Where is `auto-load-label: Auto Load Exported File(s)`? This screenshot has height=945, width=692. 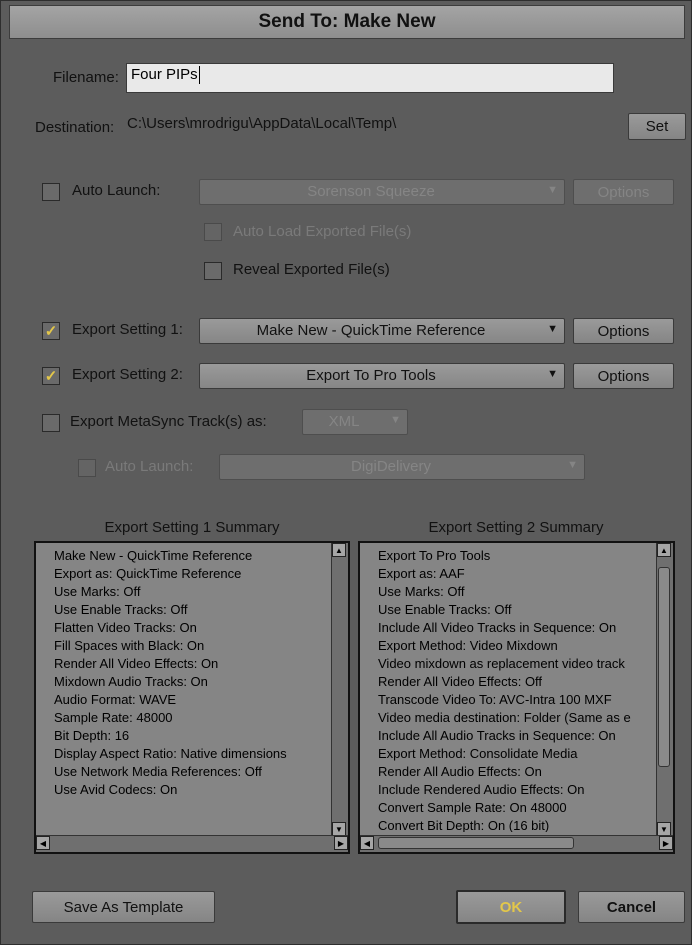
auto-load-label: Auto Load Exported File(s) is located at coordinates (322, 231).